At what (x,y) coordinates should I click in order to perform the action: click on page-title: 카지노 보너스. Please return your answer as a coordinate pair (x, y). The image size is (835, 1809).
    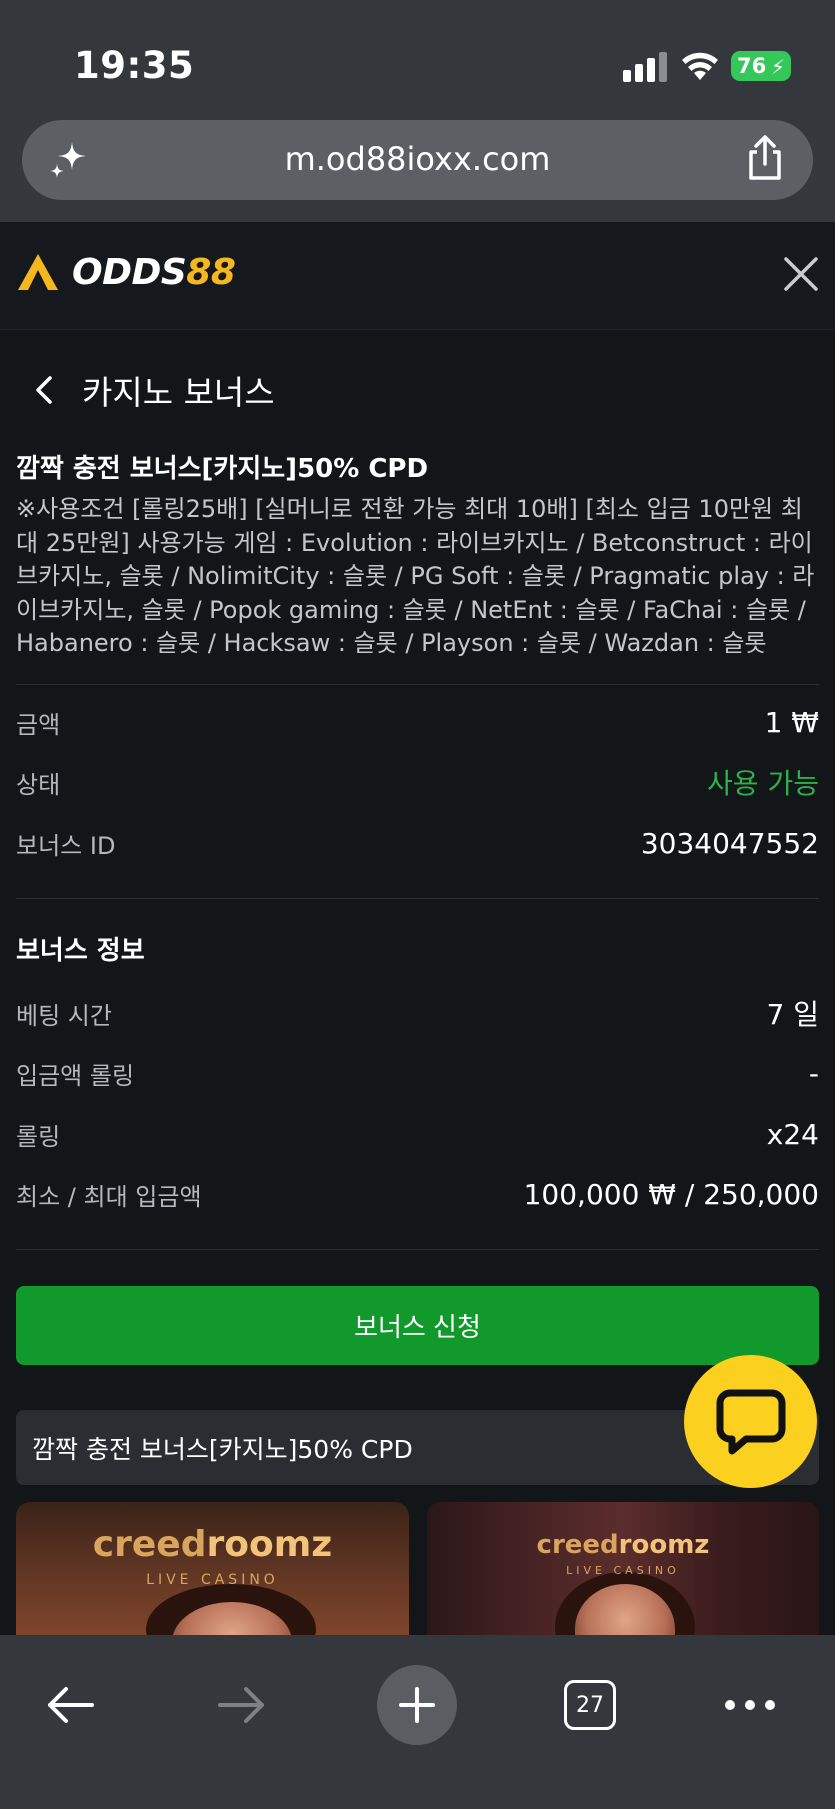
    Looking at the image, I should click on (178, 392).